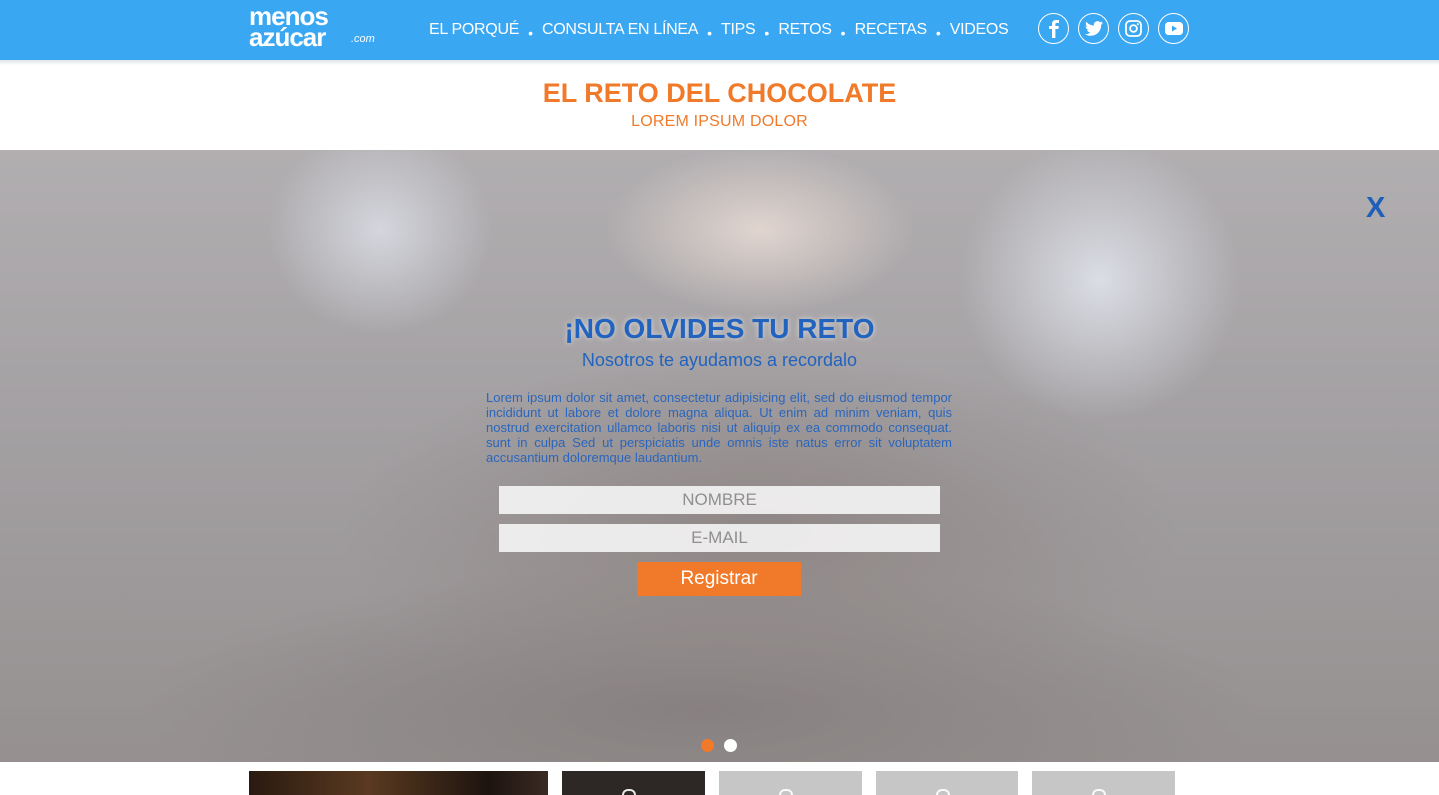  Describe the element at coordinates (719, 360) in the screenshot. I see `modal-subtitle: Nosotros te ayudamos a recordalo` at that location.